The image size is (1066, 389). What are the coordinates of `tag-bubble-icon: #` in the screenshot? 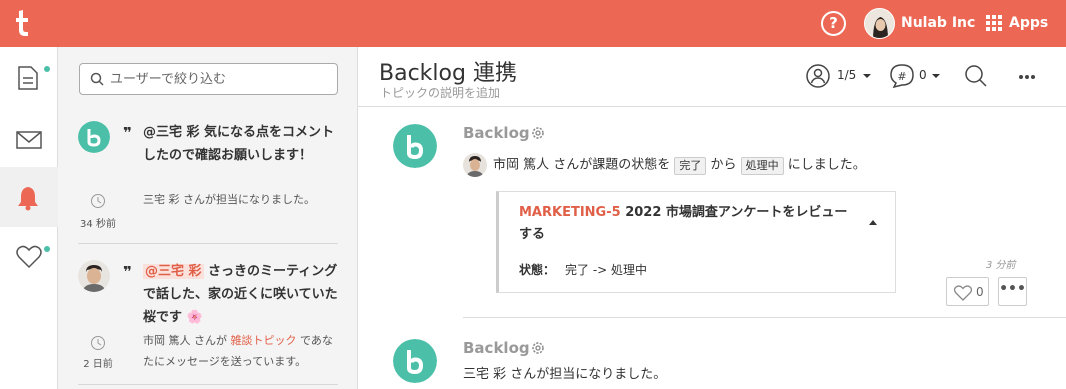 It's located at (902, 76).